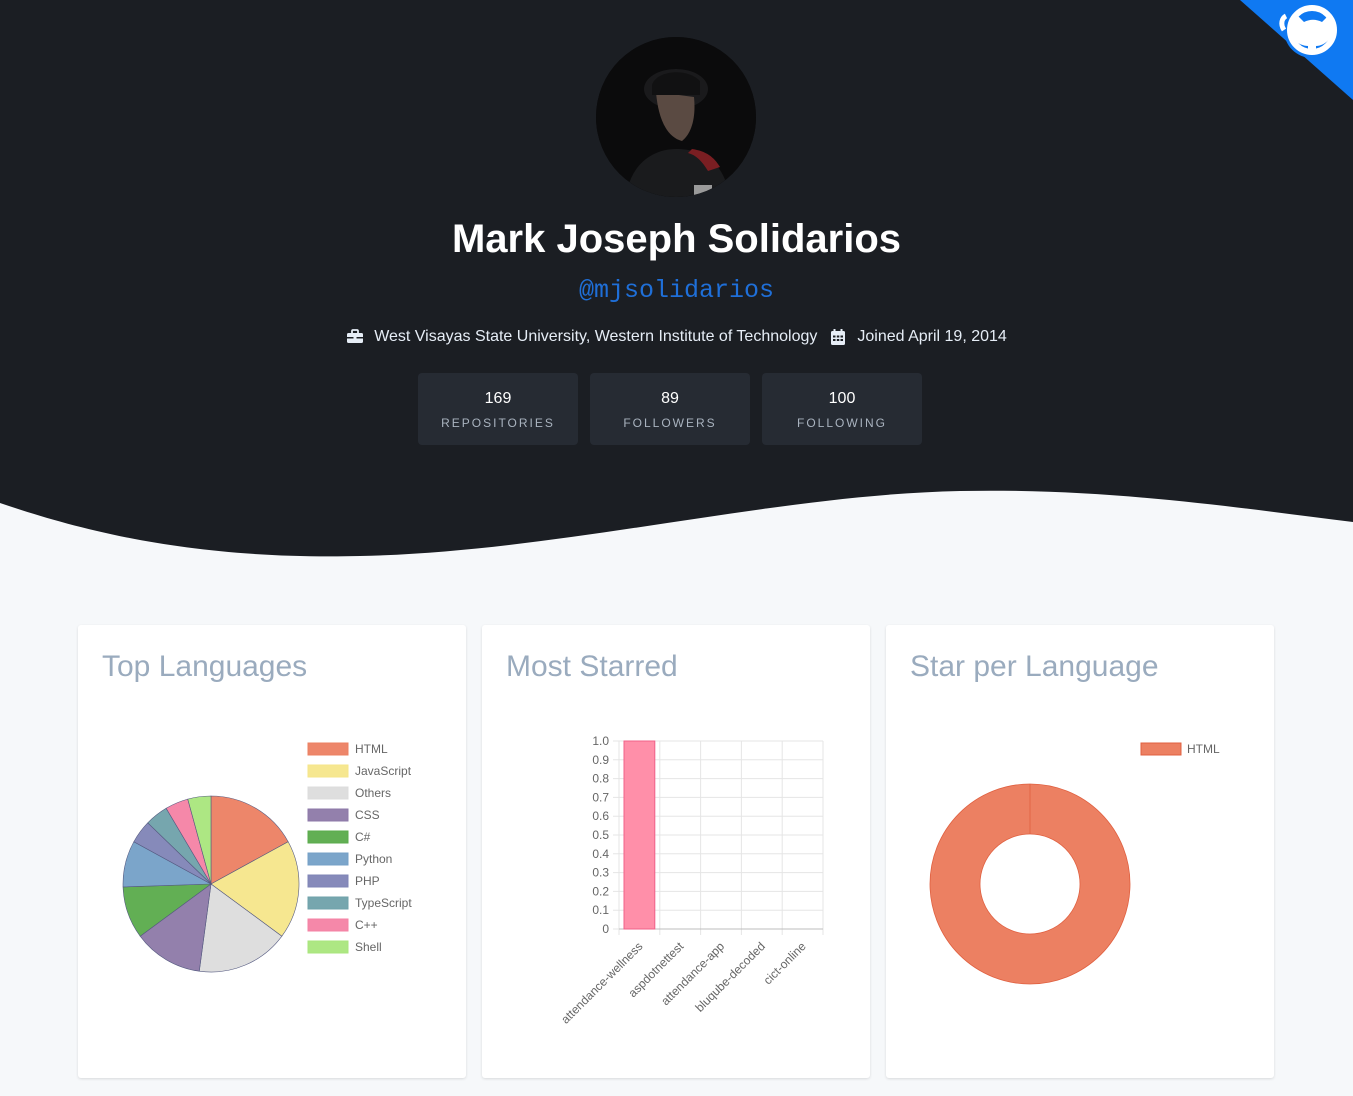  I want to click on joined-text: Joined April 19, 2014, so click(932, 336).